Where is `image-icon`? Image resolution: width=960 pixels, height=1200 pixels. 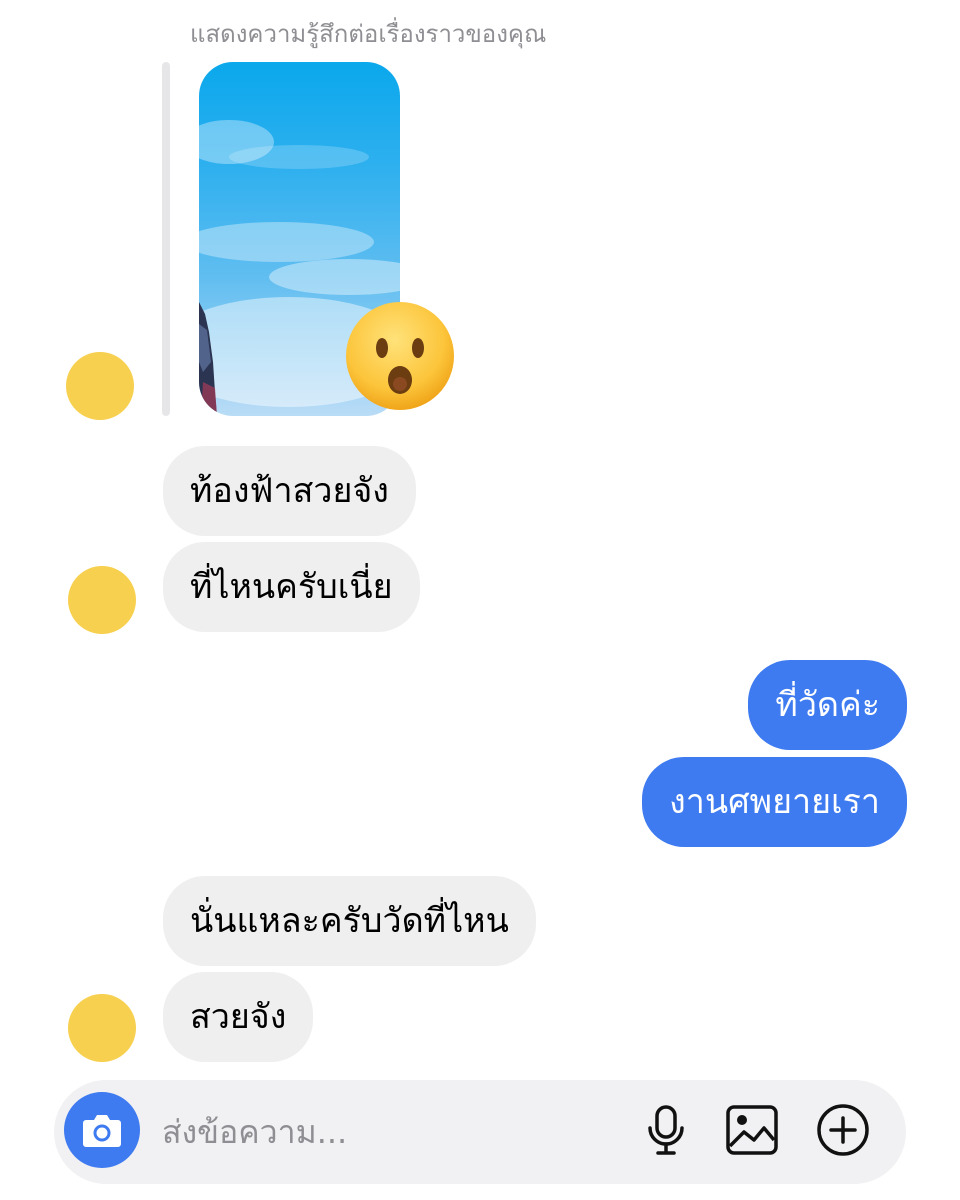
image-icon is located at coordinates (752, 1130).